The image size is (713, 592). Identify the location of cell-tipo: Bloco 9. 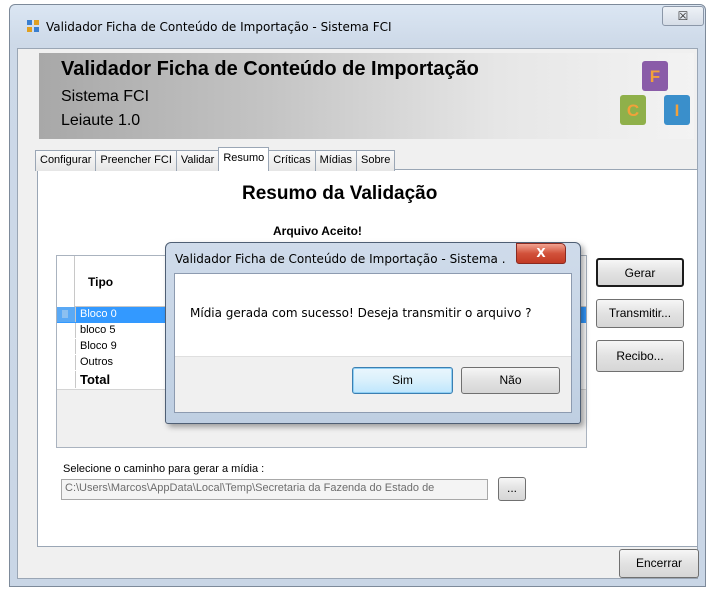
(98, 346).